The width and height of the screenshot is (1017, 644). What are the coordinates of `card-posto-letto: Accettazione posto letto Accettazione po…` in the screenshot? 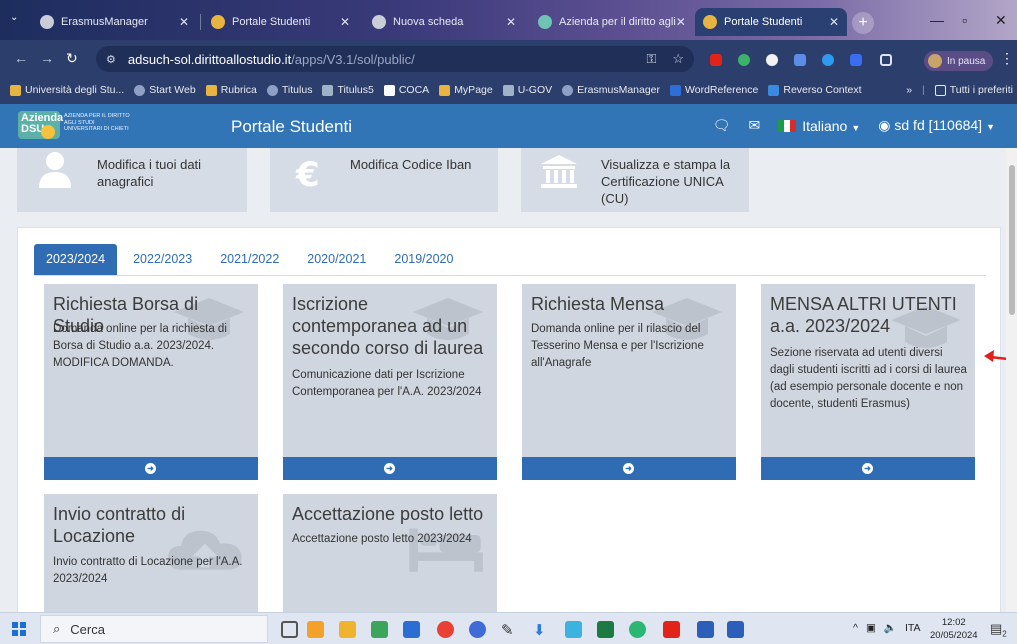 It's located at (390, 553).